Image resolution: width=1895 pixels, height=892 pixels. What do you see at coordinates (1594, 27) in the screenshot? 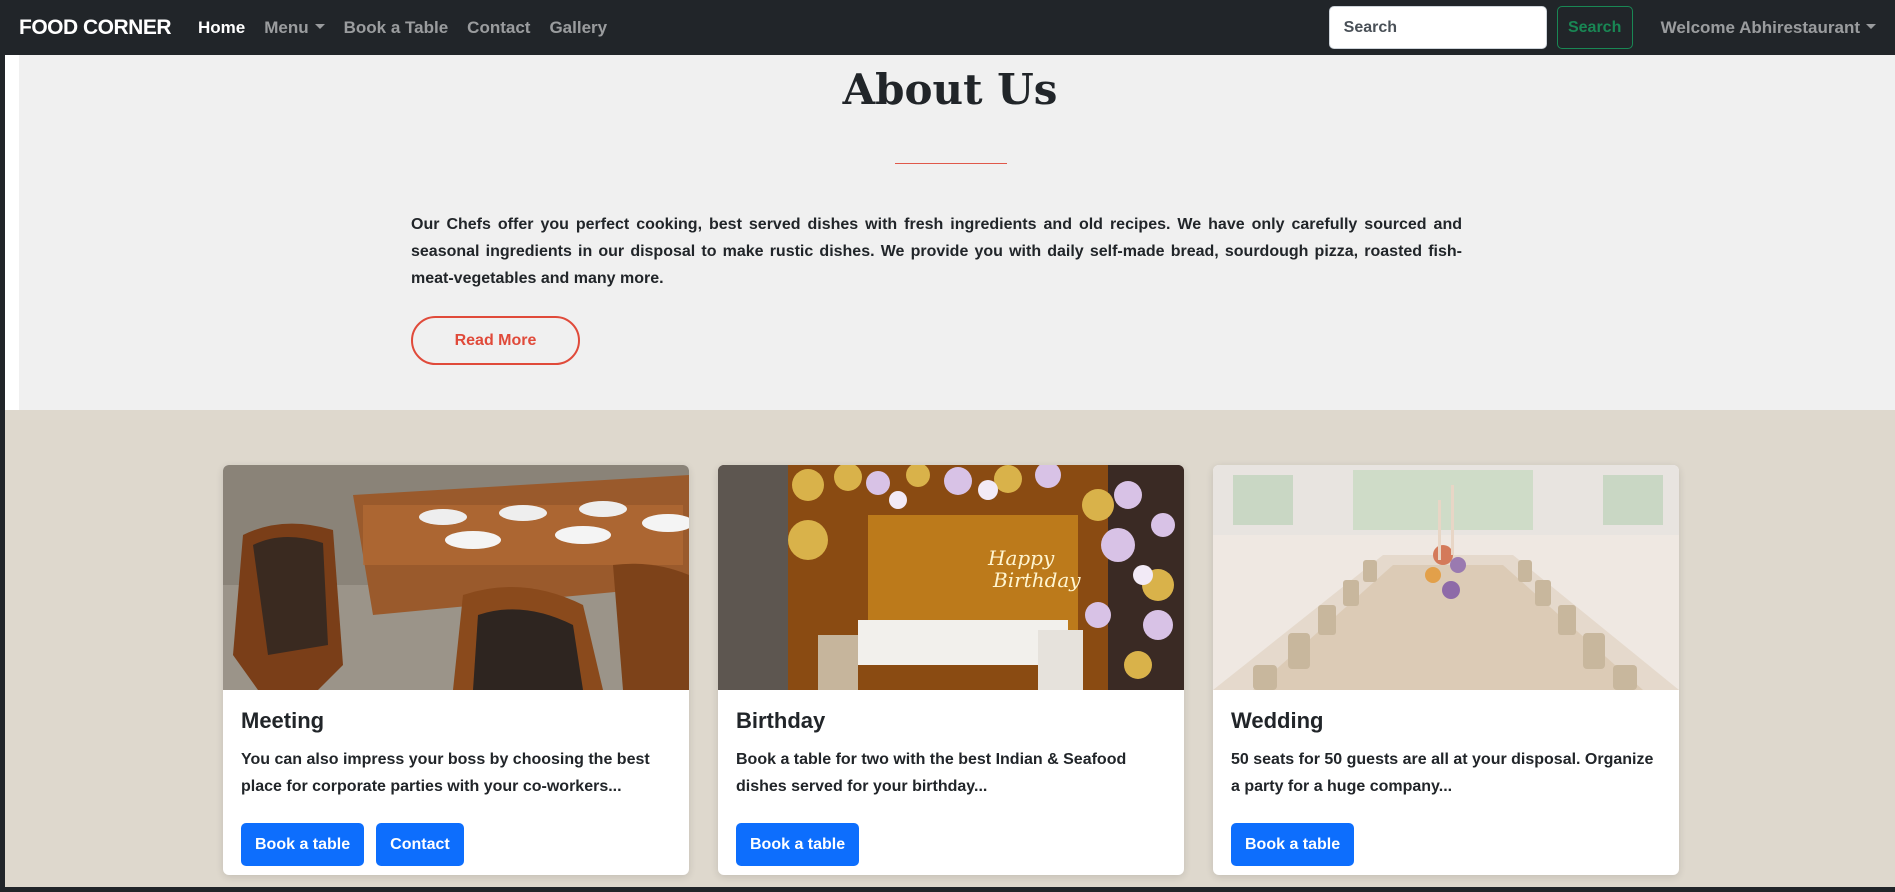
I see `search-button: Search` at bounding box center [1594, 27].